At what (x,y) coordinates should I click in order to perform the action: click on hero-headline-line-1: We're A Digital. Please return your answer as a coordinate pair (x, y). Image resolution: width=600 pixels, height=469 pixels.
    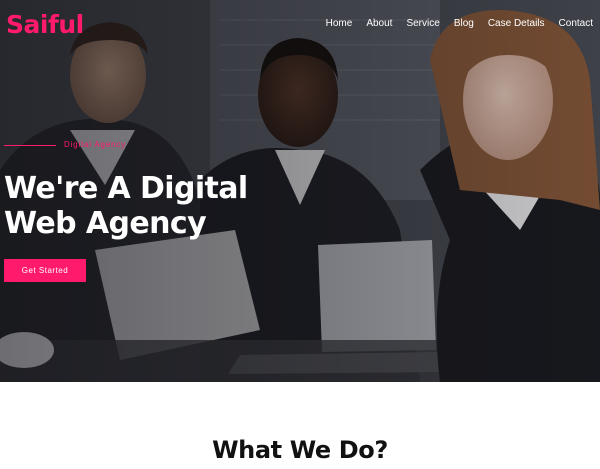
    Looking at the image, I should click on (126, 188).